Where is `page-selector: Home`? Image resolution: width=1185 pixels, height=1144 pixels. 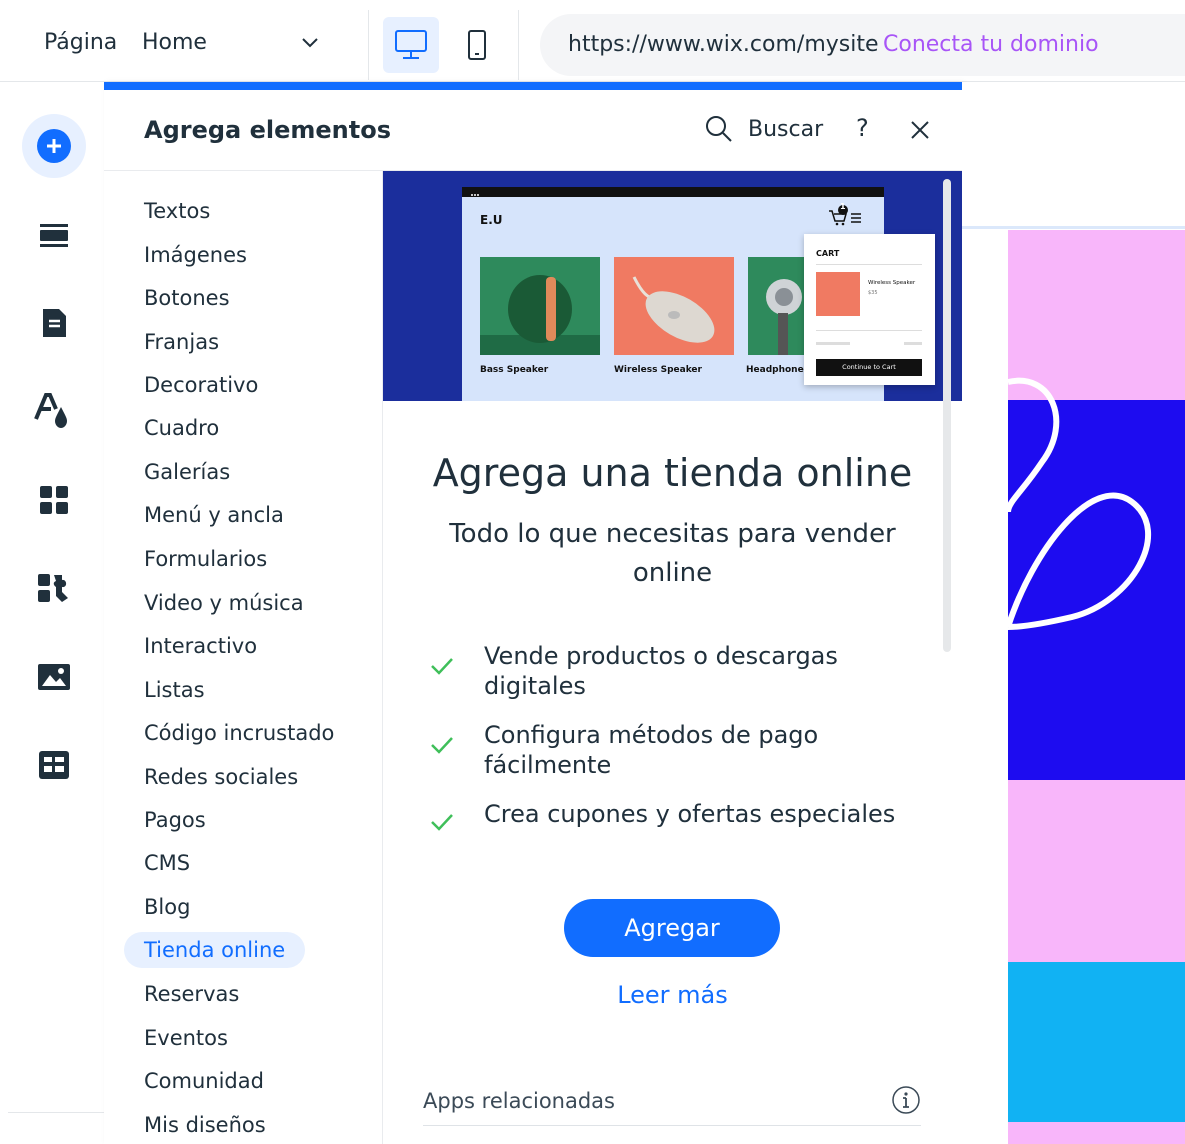
page-selector: Home is located at coordinates (235, 41).